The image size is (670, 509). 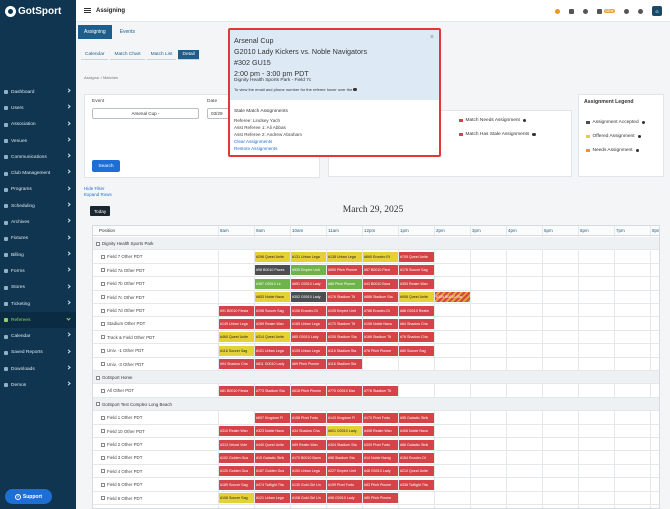 What do you see at coordinates (344, 337) in the screenshot?
I see `match-block: #205 Stadium Sta` at bounding box center [344, 337].